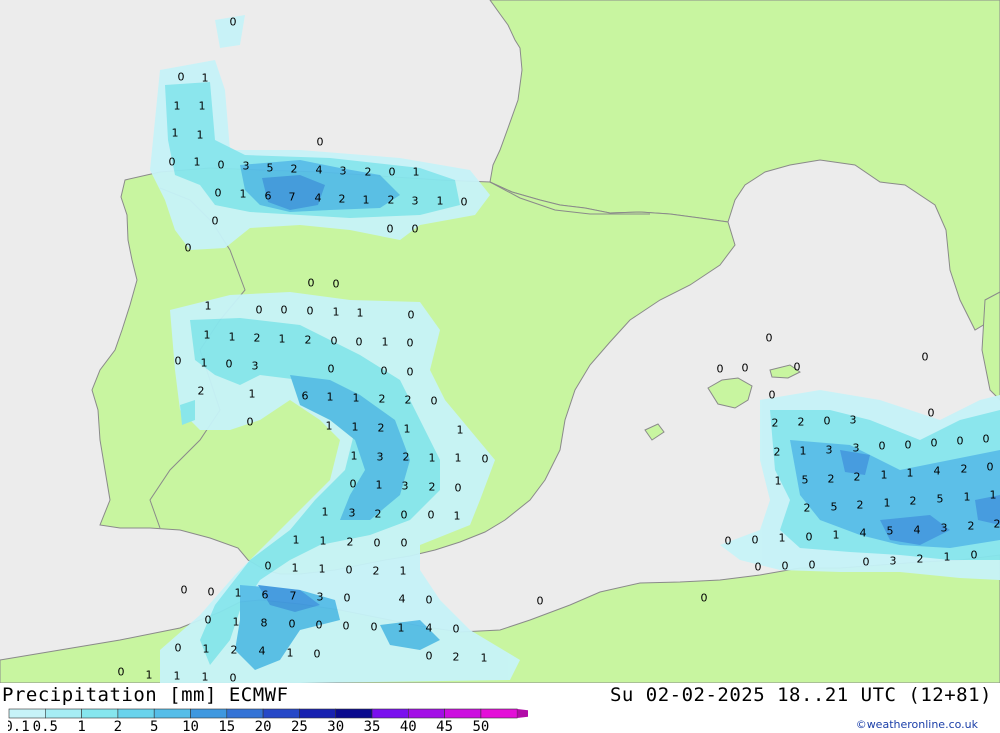  I want to click on legend-arrow, so click(522, 713).